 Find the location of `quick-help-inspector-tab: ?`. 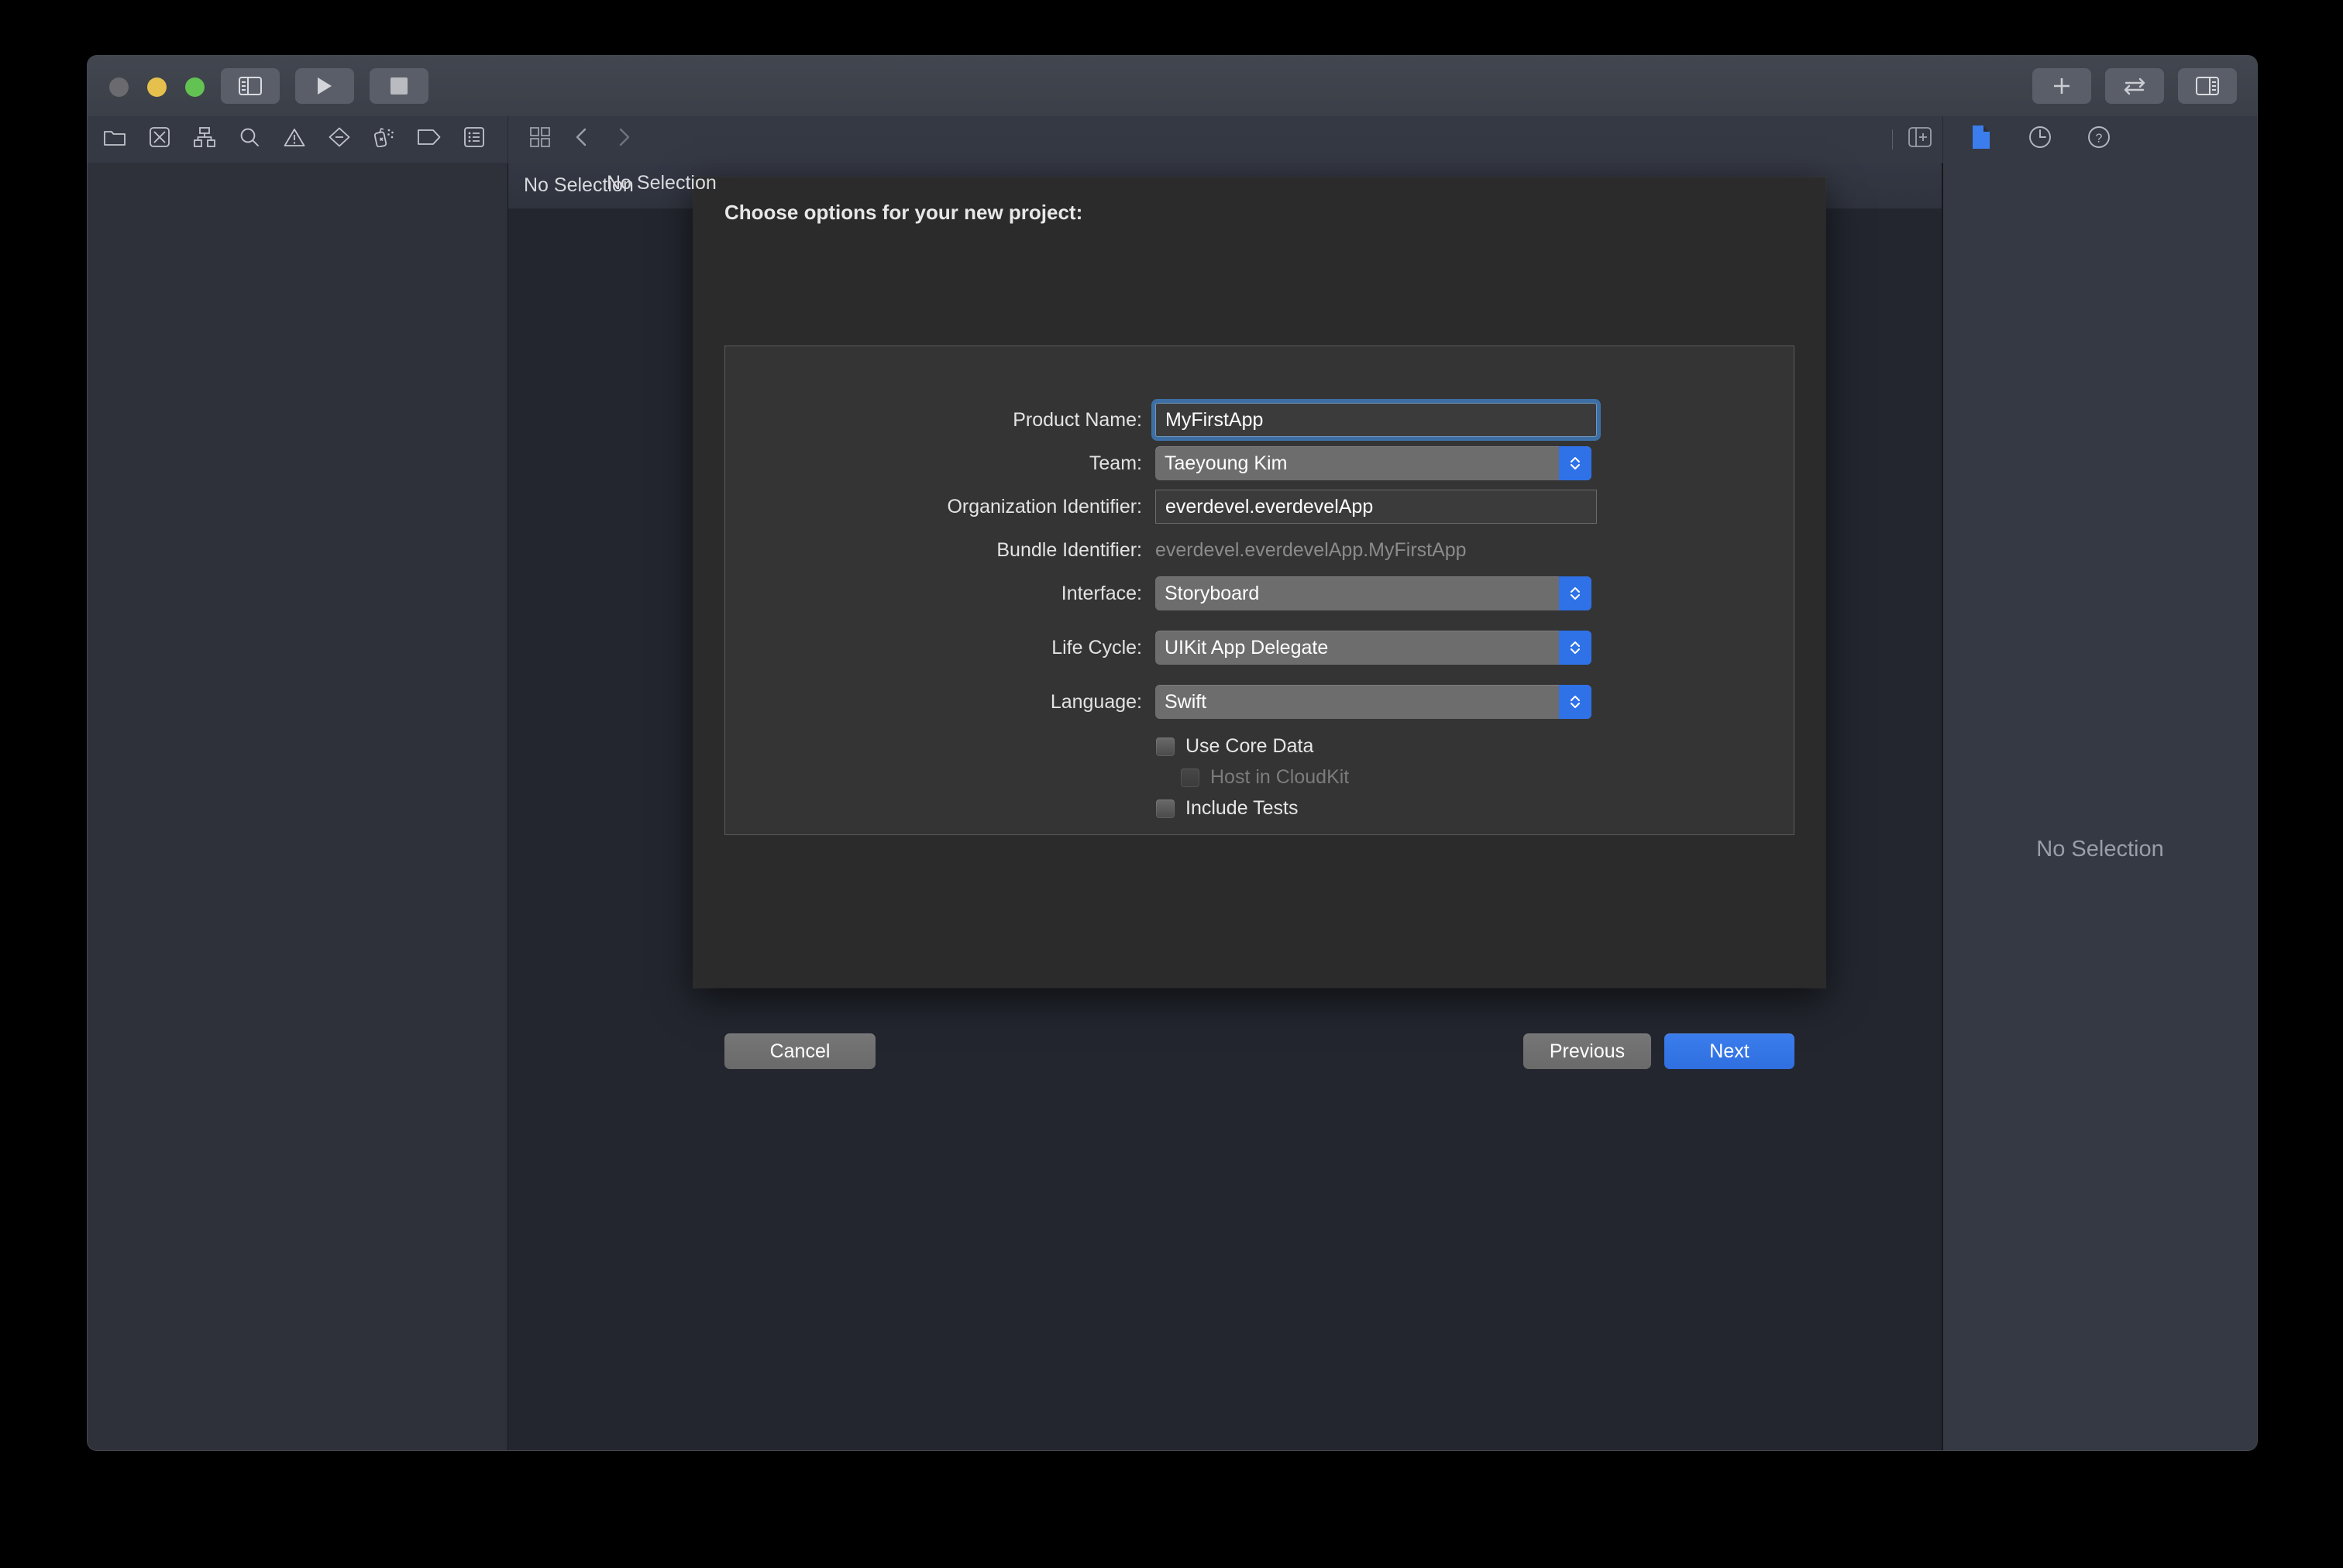

quick-help-inspector-tab: ? is located at coordinates (2099, 139).